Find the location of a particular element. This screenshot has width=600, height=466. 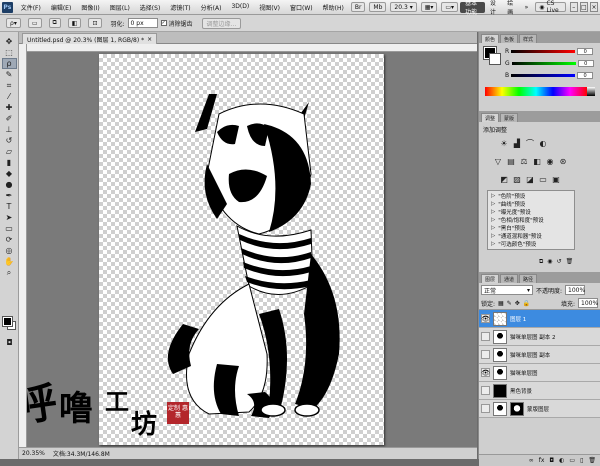

channel-g-value: 0 is located at coordinates (585, 63).